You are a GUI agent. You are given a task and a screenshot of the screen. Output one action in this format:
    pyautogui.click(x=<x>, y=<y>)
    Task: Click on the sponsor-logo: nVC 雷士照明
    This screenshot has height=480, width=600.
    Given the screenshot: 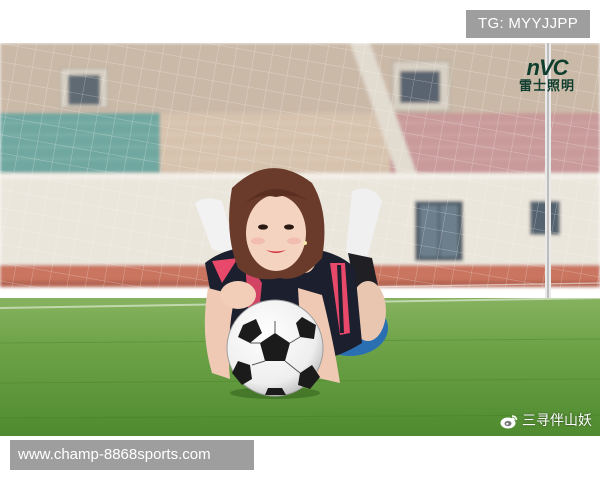 What is the action you would take?
    pyautogui.click(x=547, y=76)
    